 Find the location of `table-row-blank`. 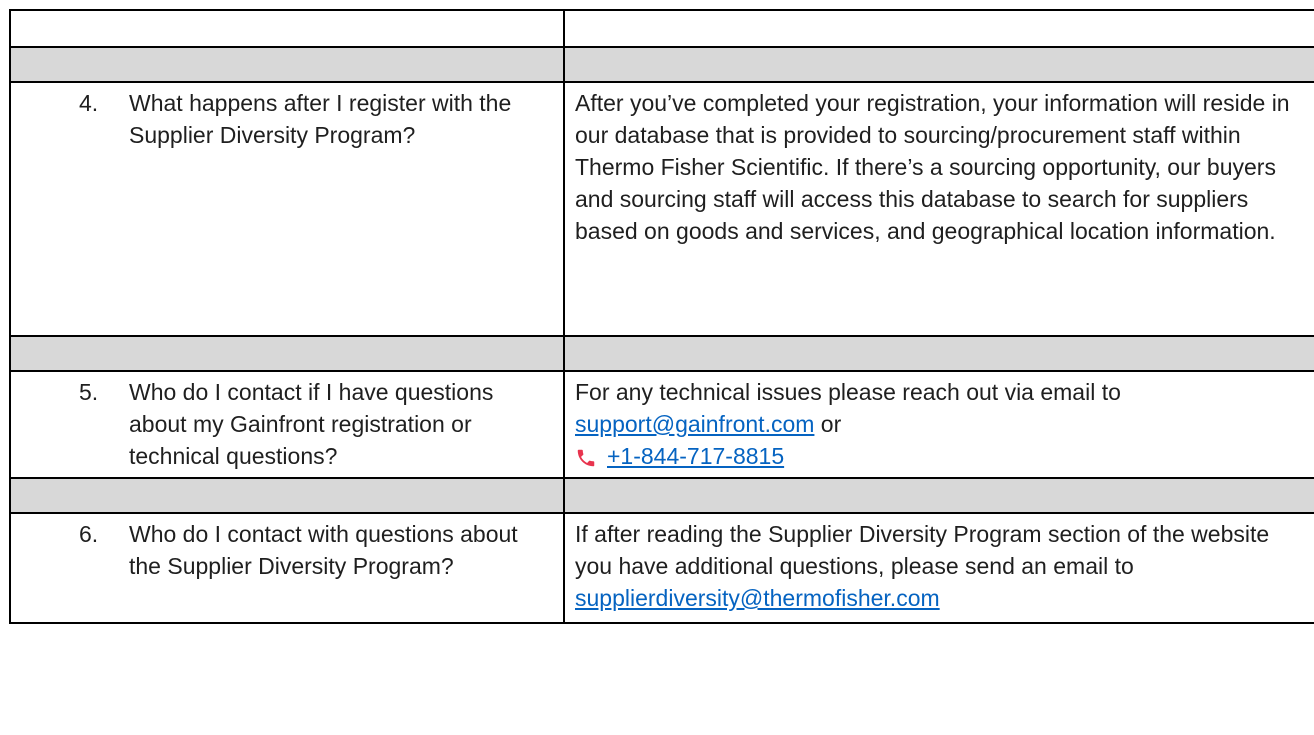

table-row-blank is located at coordinates (661, 28).